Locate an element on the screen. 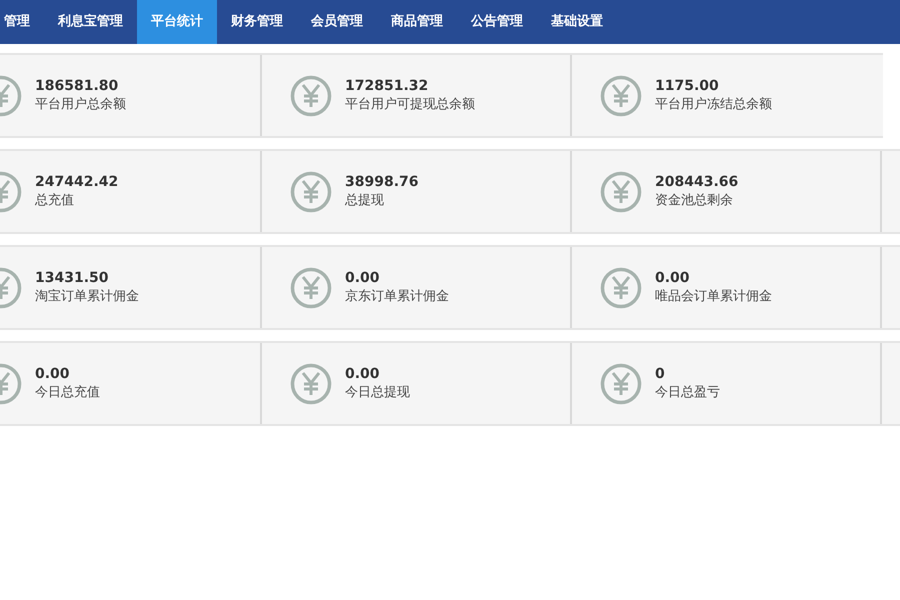 The height and width of the screenshot is (600, 900). stat-label: 京东订单累计佣金 is located at coordinates (397, 297).